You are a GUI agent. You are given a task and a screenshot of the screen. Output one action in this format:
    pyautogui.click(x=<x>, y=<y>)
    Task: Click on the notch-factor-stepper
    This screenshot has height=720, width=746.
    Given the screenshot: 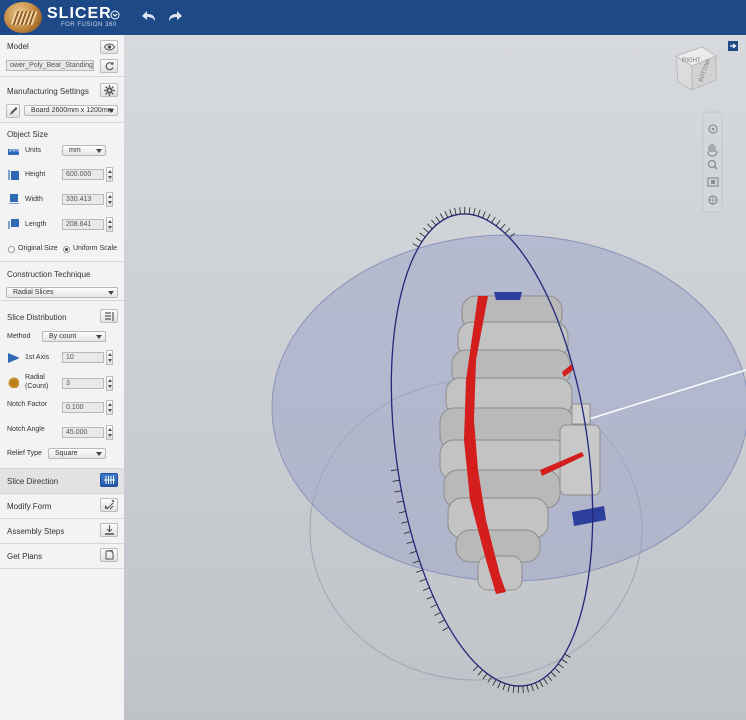 What is the action you would take?
    pyautogui.click(x=109, y=407)
    